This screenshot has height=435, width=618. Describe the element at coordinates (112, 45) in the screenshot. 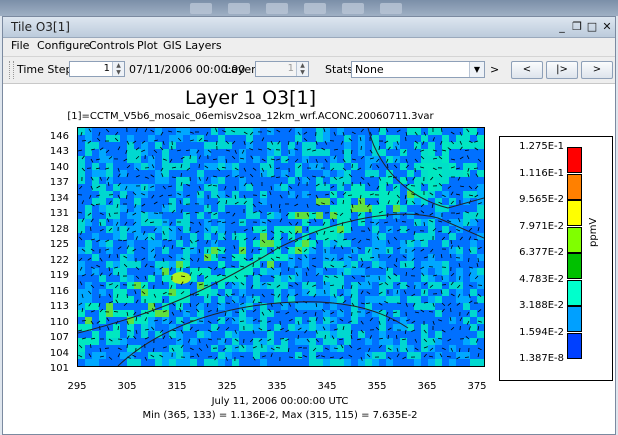

I see `menu-controls: Controls` at that location.